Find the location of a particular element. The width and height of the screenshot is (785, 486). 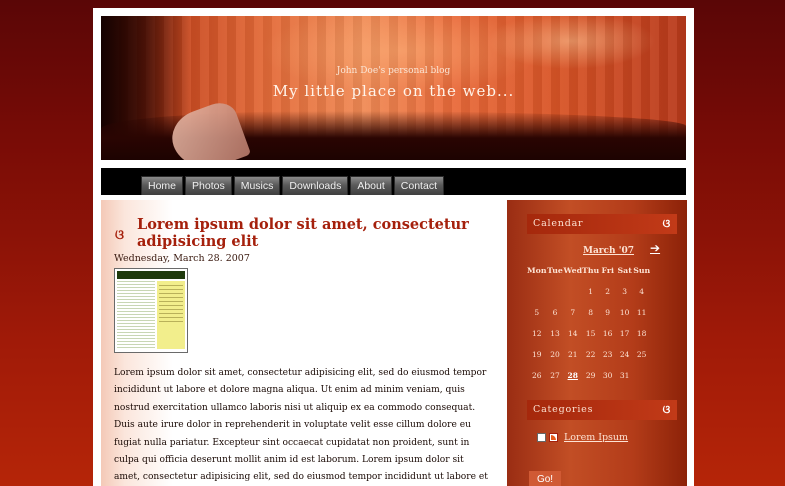

nav-item-about: About is located at coordinates (371, 185).